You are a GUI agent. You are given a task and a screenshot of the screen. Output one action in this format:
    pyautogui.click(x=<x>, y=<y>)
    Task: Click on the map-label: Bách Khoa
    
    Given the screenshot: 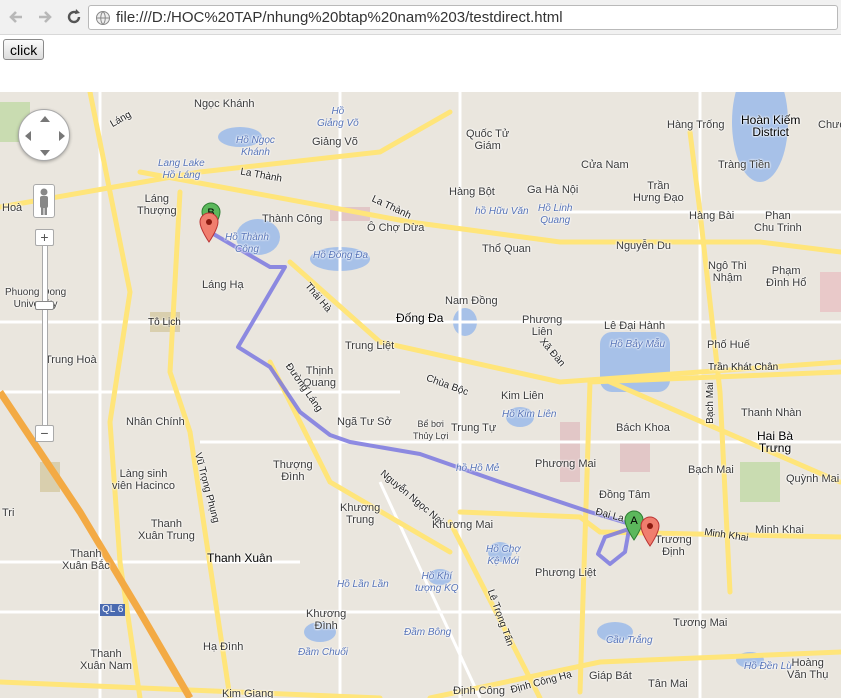 What is the action you would take?
    pyautogui.click(x=643, y=428)
    